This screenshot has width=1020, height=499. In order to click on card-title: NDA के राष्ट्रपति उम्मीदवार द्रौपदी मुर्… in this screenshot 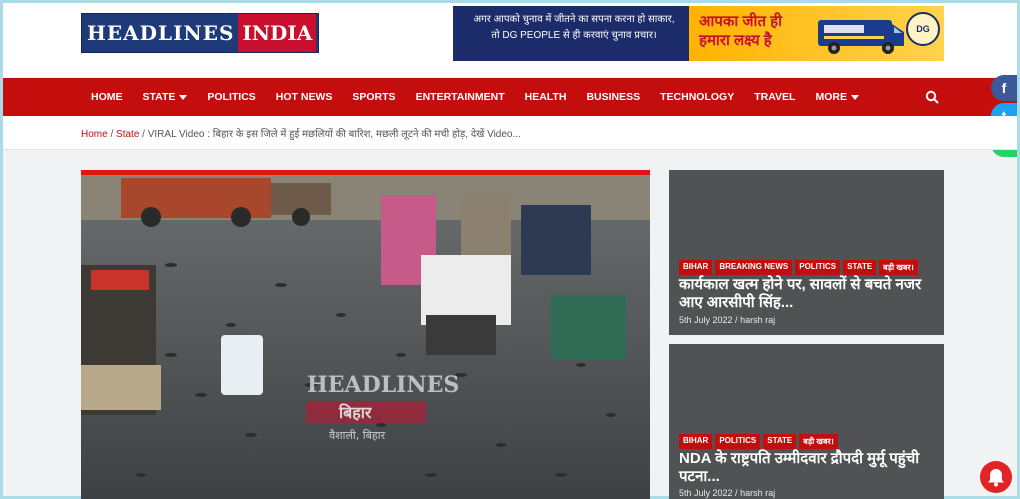, I will do `click(808, 468)`.